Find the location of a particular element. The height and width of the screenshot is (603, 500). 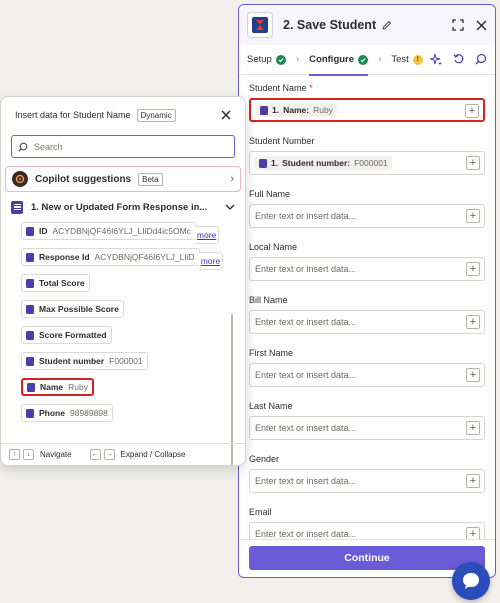

data-item: Max Possible Score is located at coordinates (72, 309).